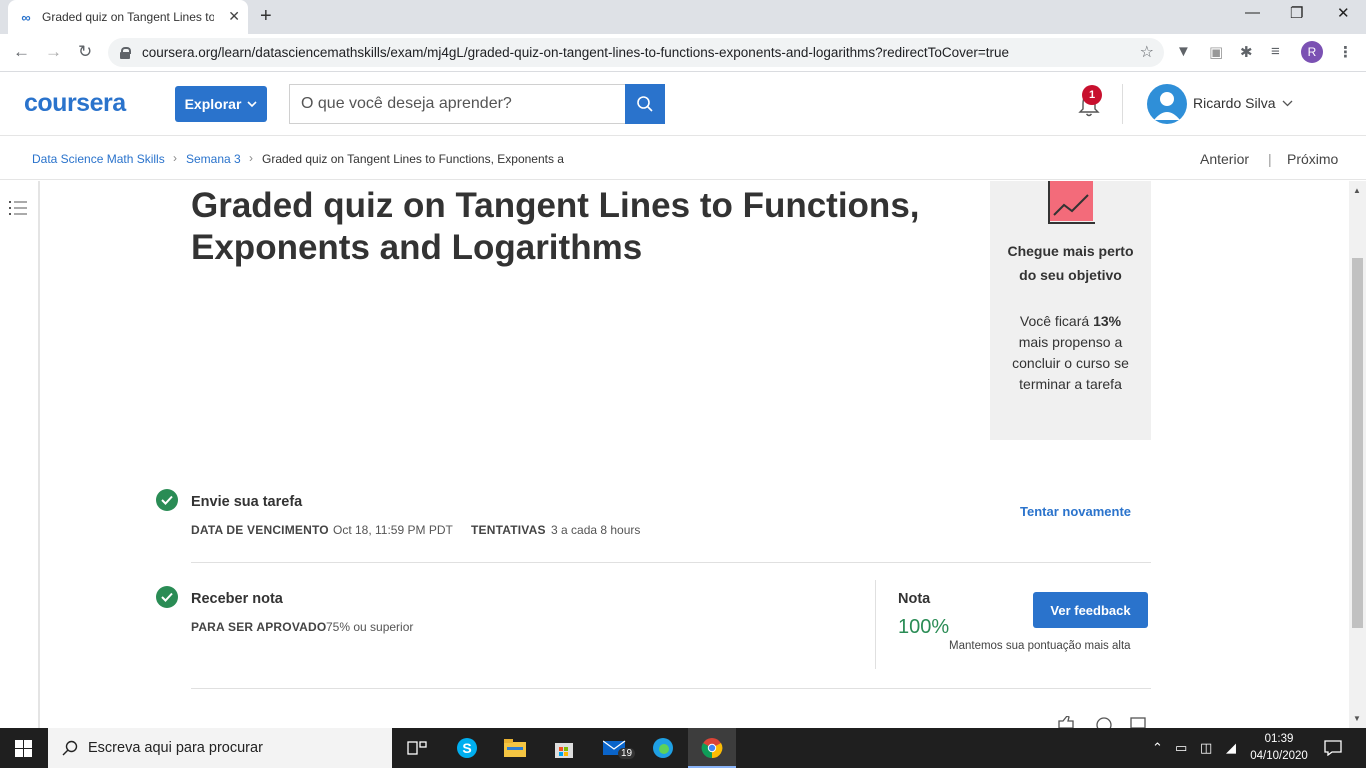 Image resolution: width=1366 pixels, height=768 pixels. What do you see at coordinates (53, 52) in the screenshot?
I see `forward-icon: →` at bounding box center [53, 52].